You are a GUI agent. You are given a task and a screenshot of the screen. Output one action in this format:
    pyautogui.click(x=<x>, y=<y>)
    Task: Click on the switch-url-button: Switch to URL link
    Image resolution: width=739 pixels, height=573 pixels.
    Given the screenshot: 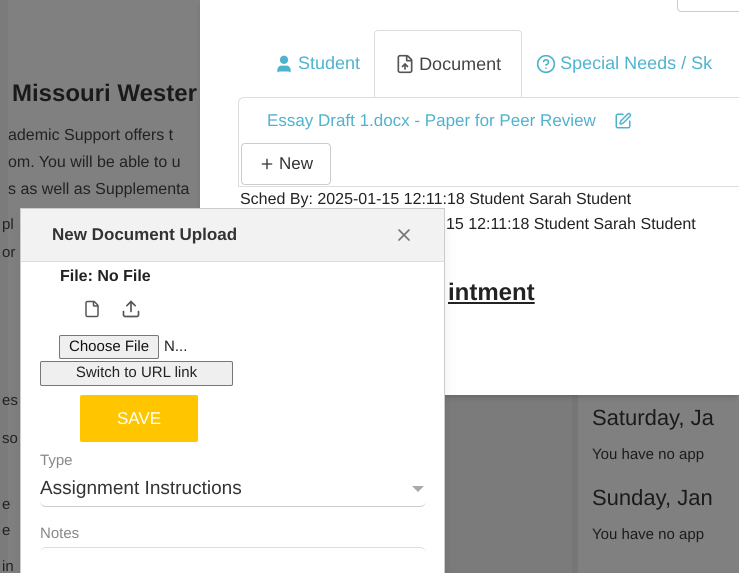 What is the action you would take?
    pyautogui.click(x=136, y=373)
    